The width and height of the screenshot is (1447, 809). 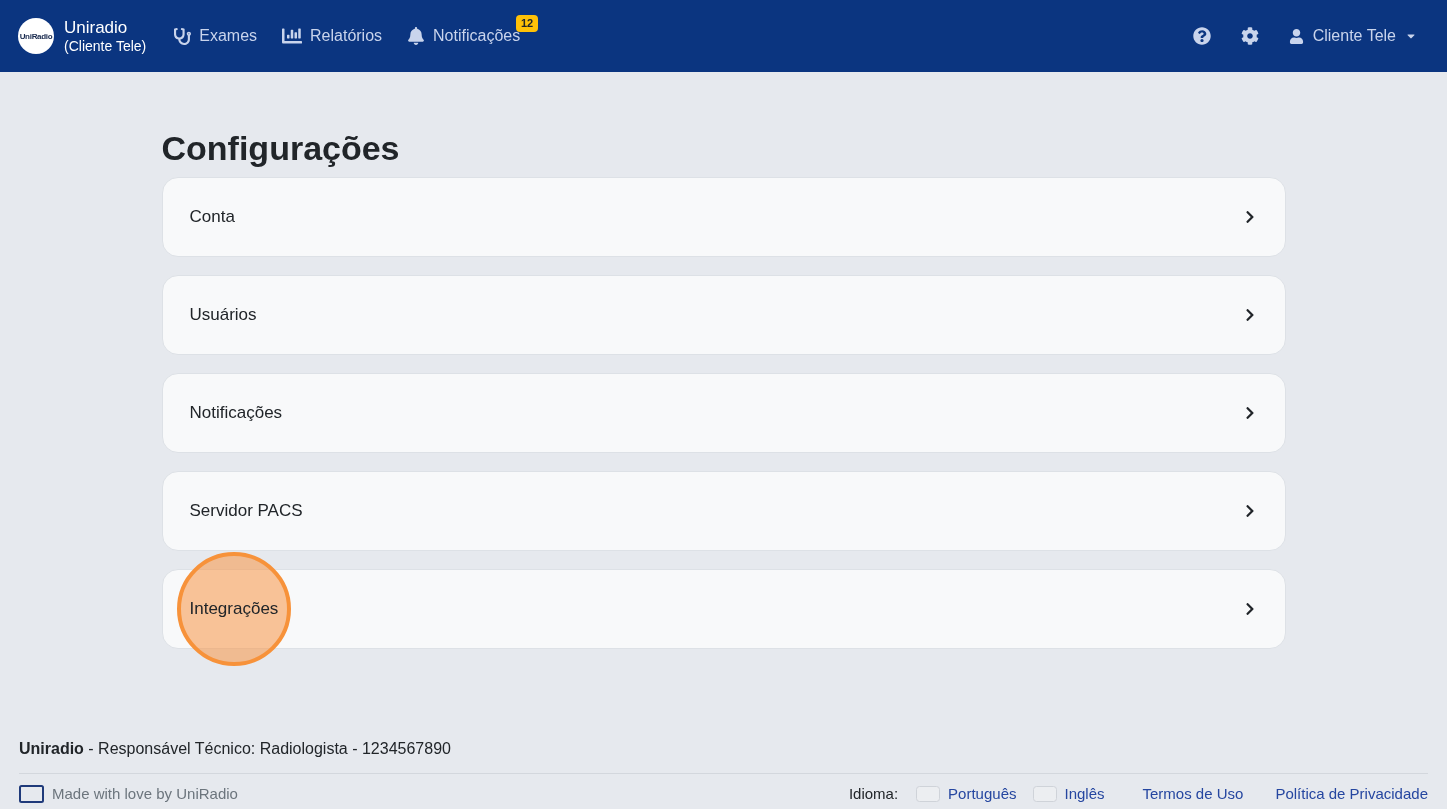 What do you see at coordinates (183, 36) in the screenshot?
I see `stethoscope-icon` at bounding box center [183, 36].